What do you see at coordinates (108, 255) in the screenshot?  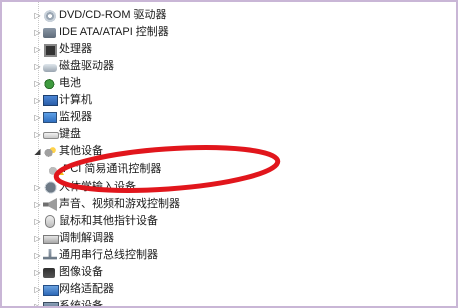 I see `tree-item-label: 通用串行总线控制器` at bounding box center [108, 255].